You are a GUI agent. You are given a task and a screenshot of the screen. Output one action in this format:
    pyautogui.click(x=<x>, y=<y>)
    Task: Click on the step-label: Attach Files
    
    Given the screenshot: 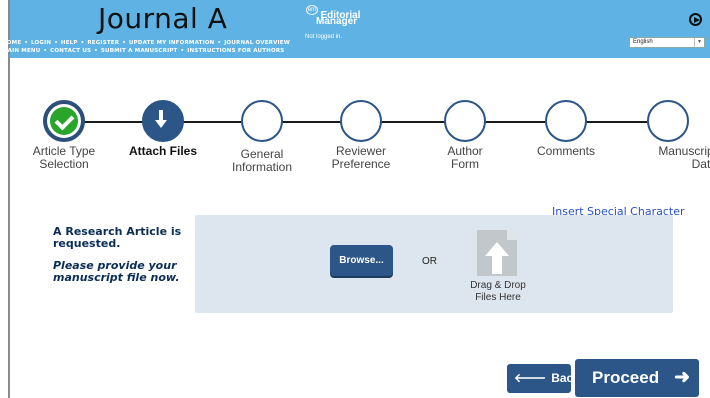 What is the action you would take?
    pyautogui.click(x=162, y=151)
    